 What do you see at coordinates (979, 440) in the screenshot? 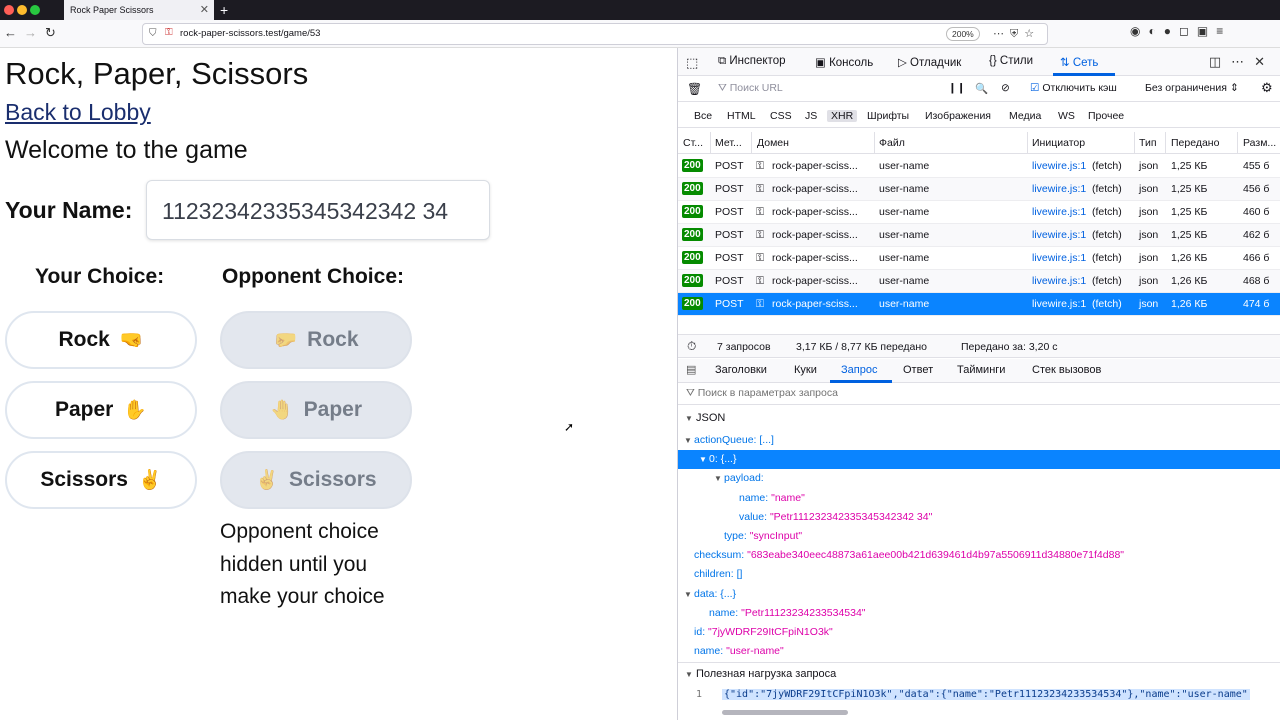
I see `json-tree-node: ▼ actionQueue: [...]` at bounding box center [979, 440].